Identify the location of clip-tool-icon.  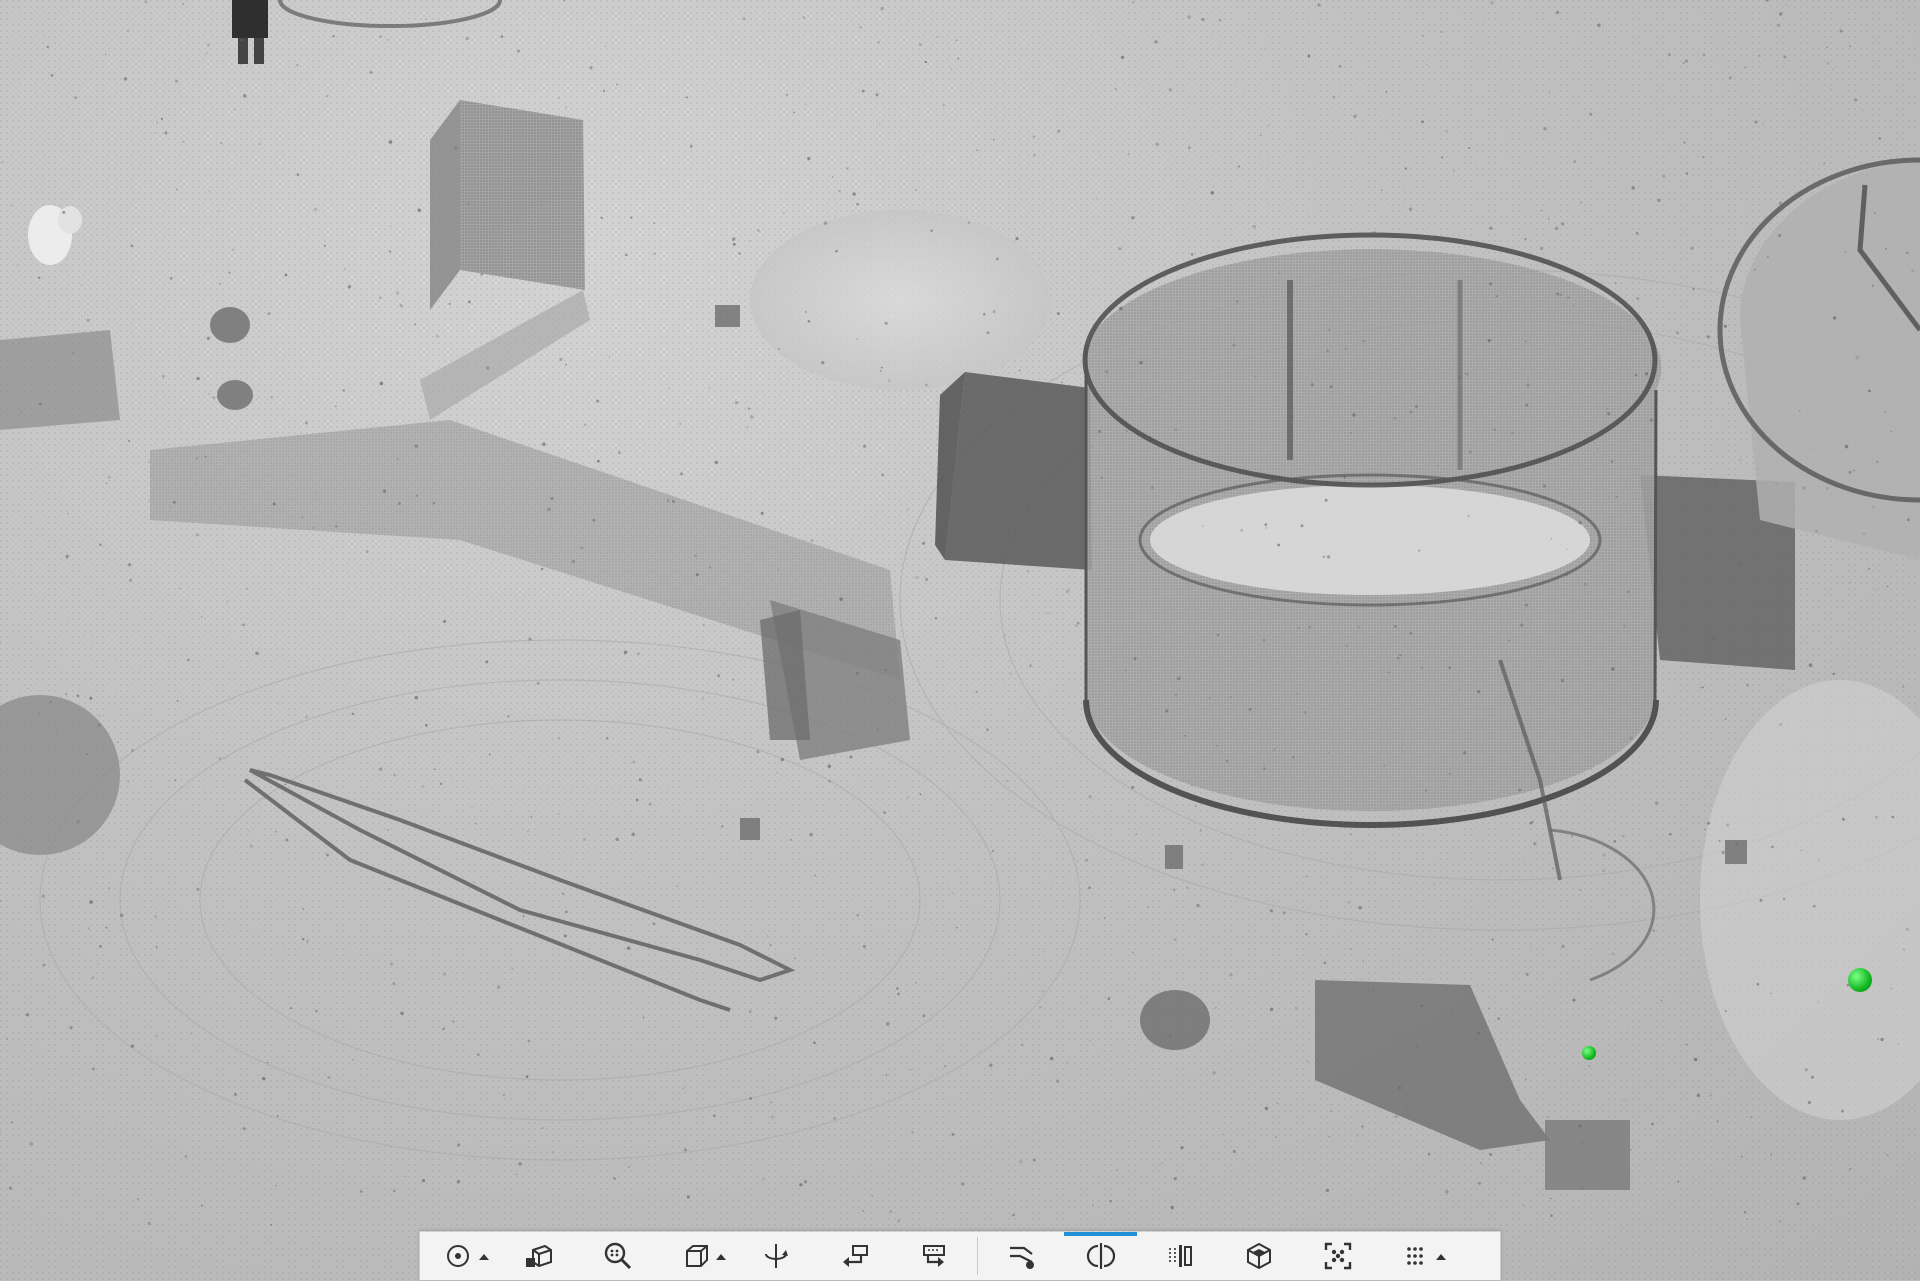
(1021, 1257).